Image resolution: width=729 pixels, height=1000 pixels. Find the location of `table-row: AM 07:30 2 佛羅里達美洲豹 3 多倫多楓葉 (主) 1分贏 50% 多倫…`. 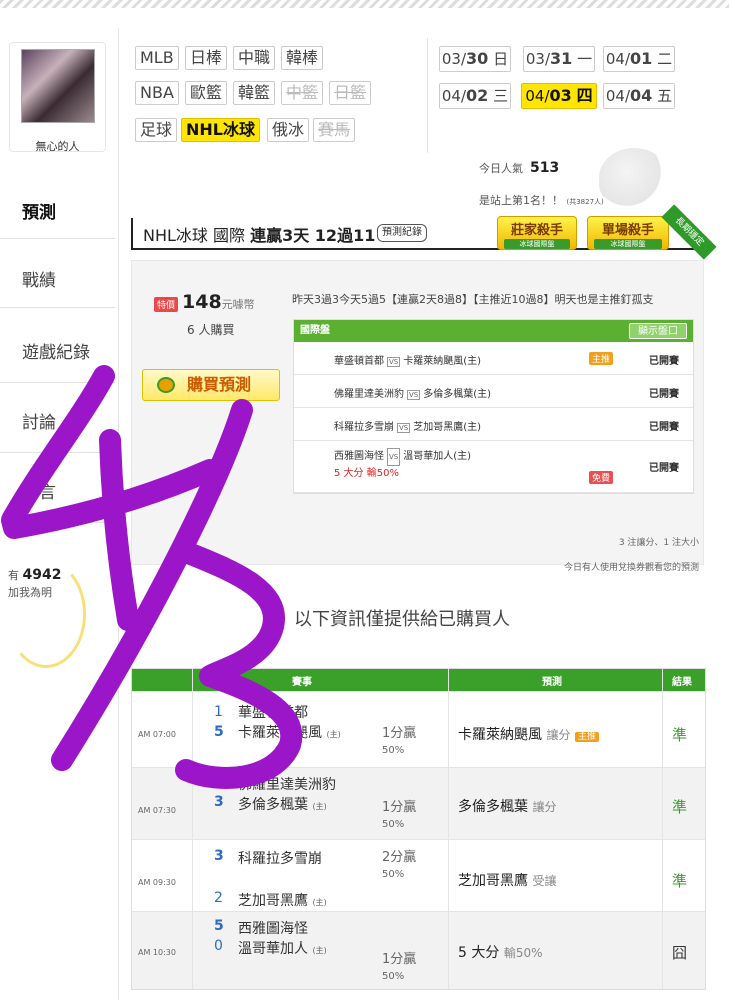

table-row: AM 07:30 2 佛羅里達美洲豹 3 多倫多楓葉 (主) 1分贏 50% 多倫… is located at coordinates (418, 803).